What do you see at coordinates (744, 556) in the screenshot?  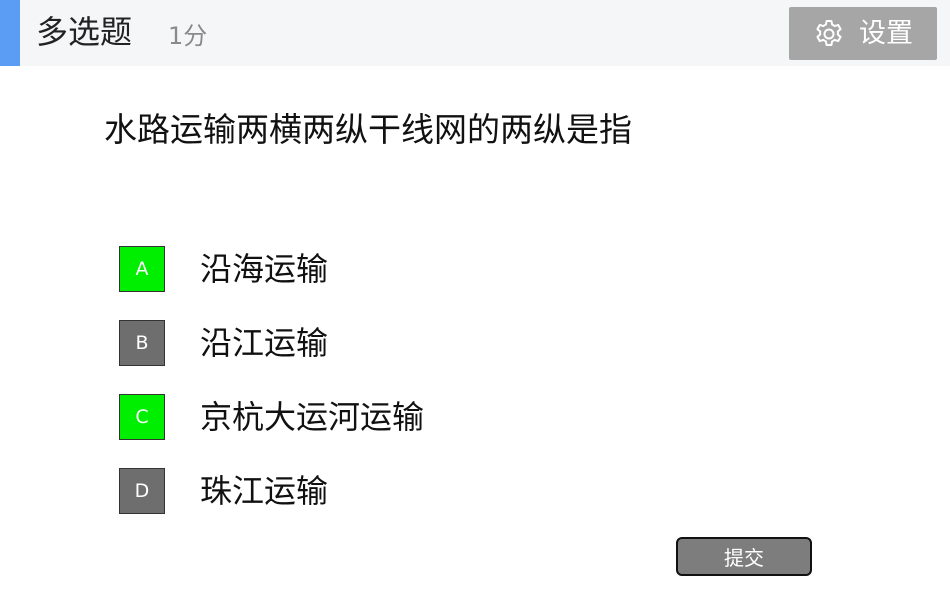 I see `submit-button: 提交` at bounding box center [744, 556].